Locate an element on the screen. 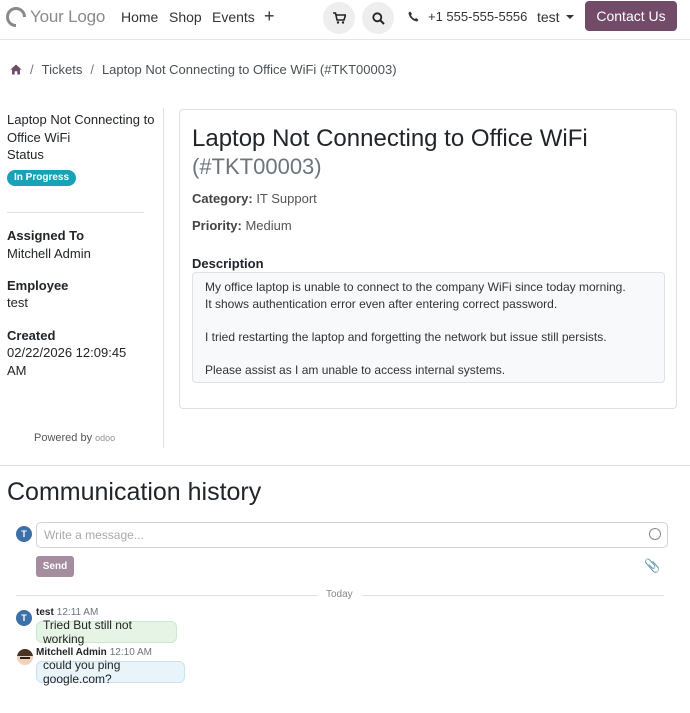  odoo-logo: odoo is located at coordinates (105, 438).